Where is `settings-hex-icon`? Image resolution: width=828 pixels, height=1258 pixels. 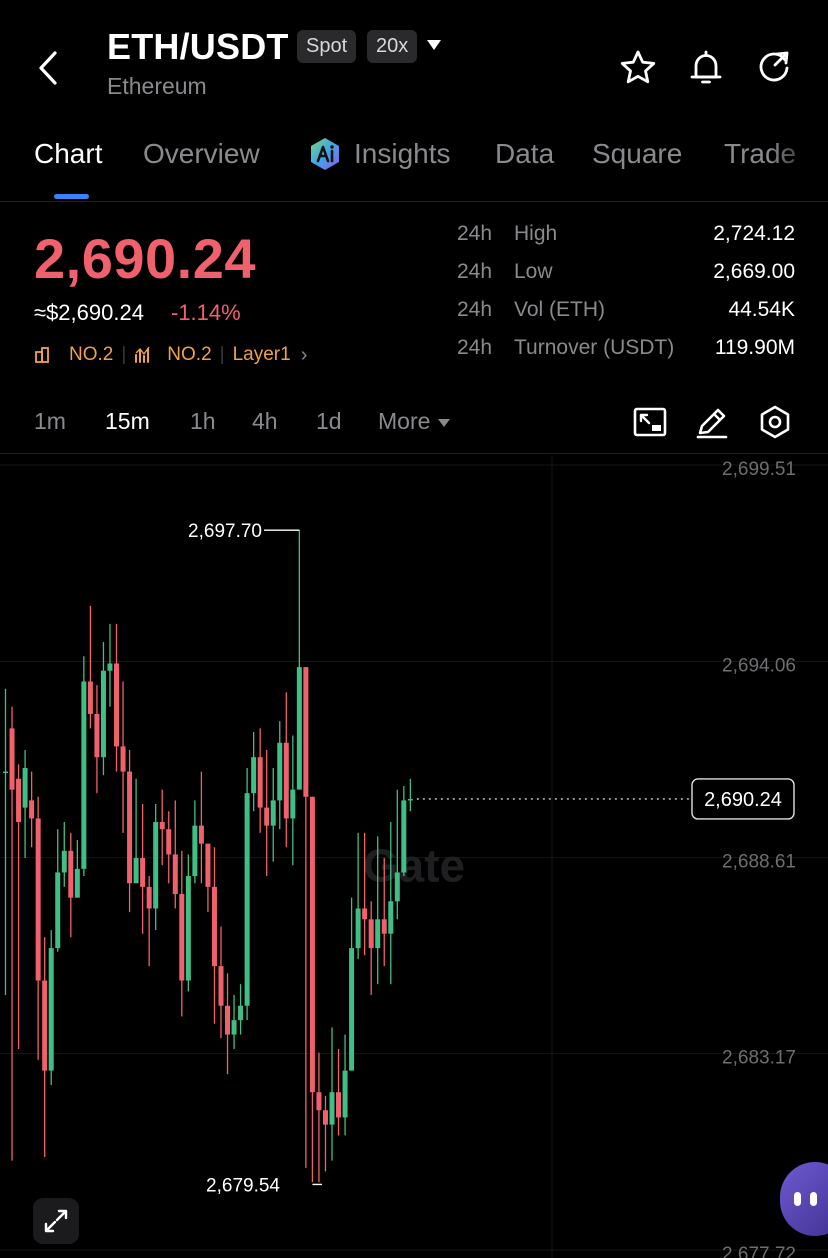
settings-hex-icon is located at coordinates (775, 422).